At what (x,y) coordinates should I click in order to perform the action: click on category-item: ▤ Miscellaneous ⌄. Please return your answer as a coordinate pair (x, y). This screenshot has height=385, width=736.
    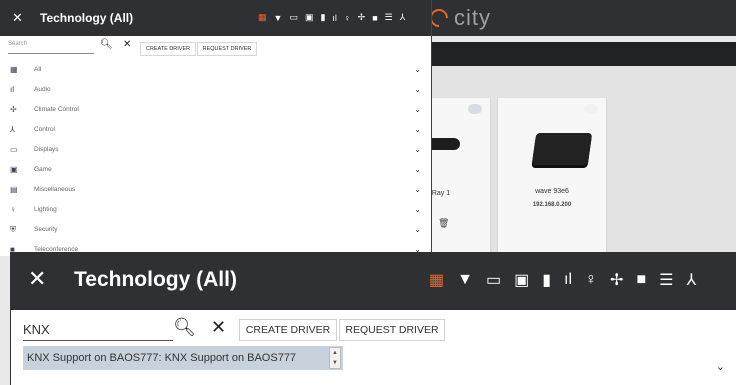
    Looking at the image, I should click on (215, 190).